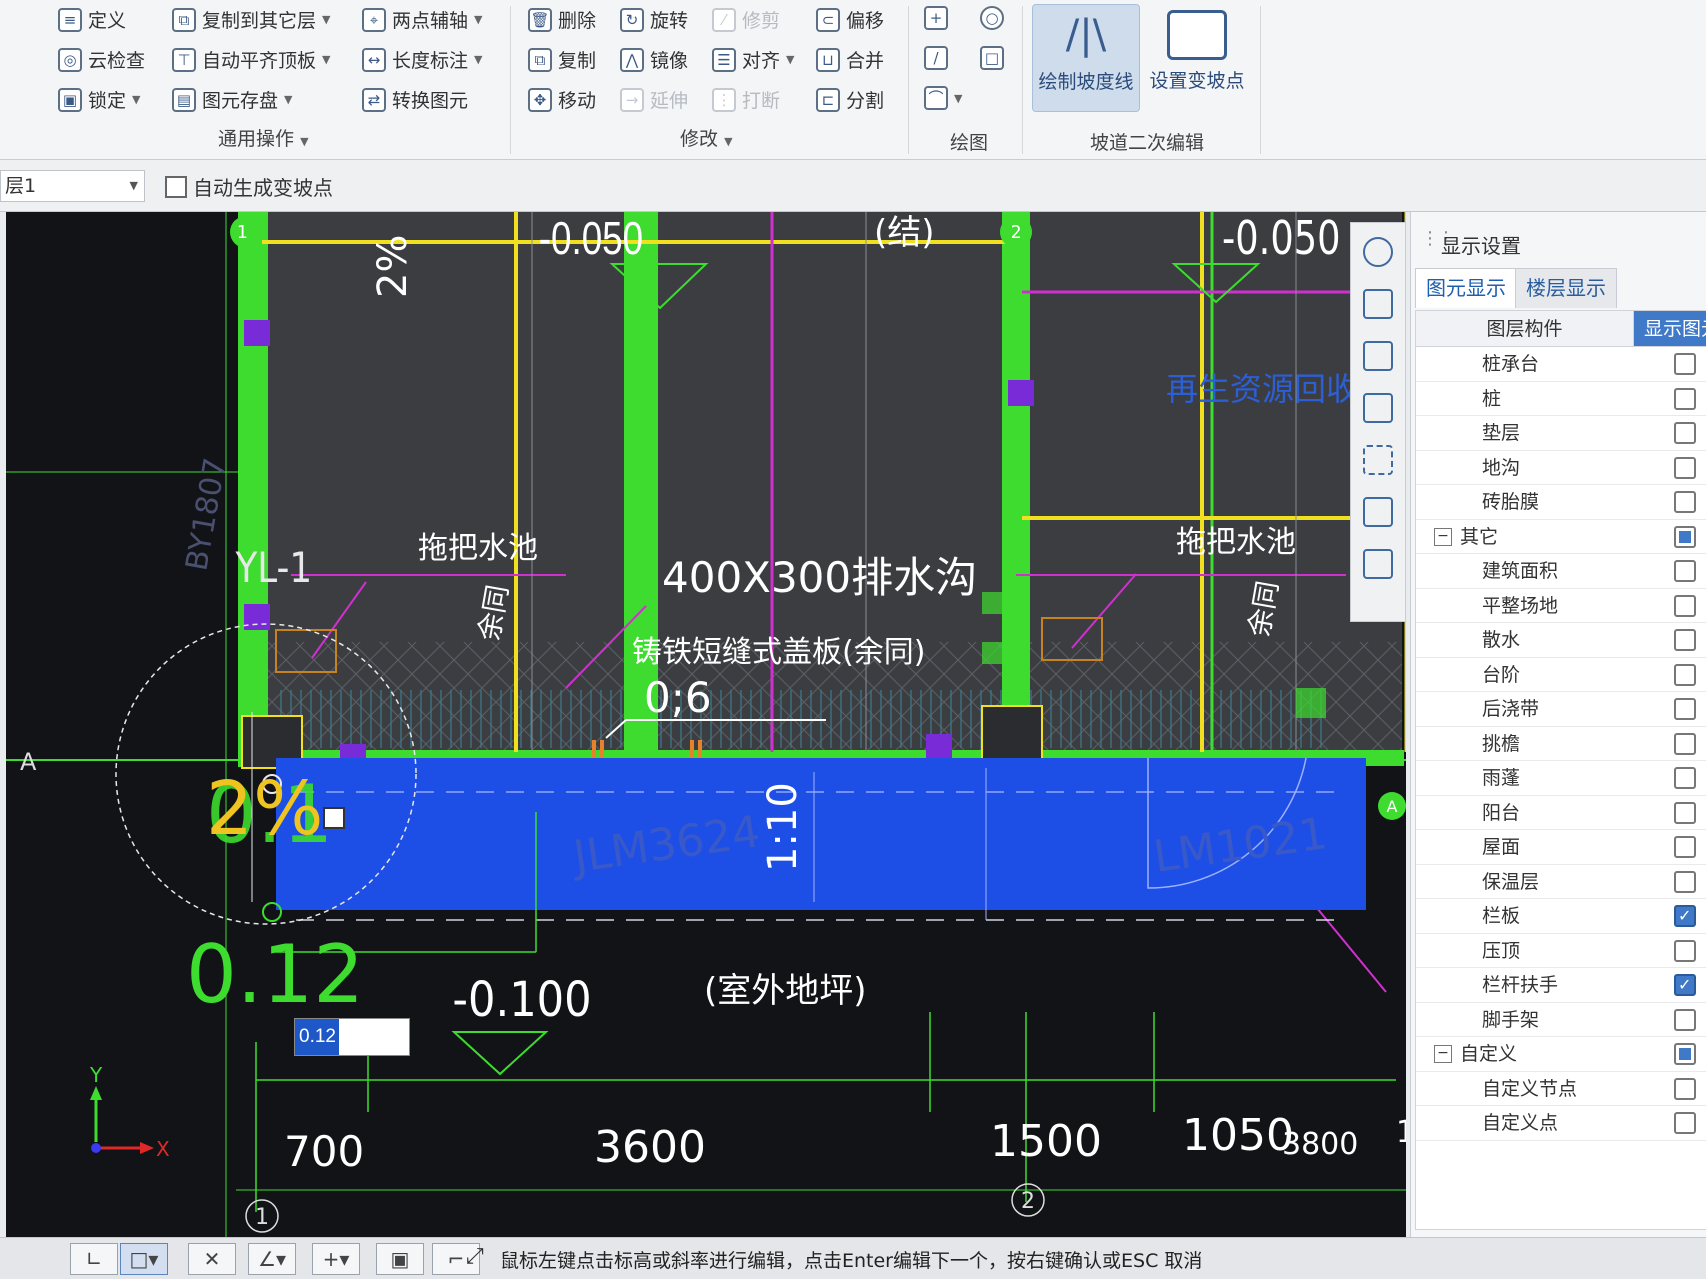  What do you see at coordinates (415, 99) in the screenshot?
I see `convert-element-button: ⇄ 转换图元` at bounding box center [415, 99].